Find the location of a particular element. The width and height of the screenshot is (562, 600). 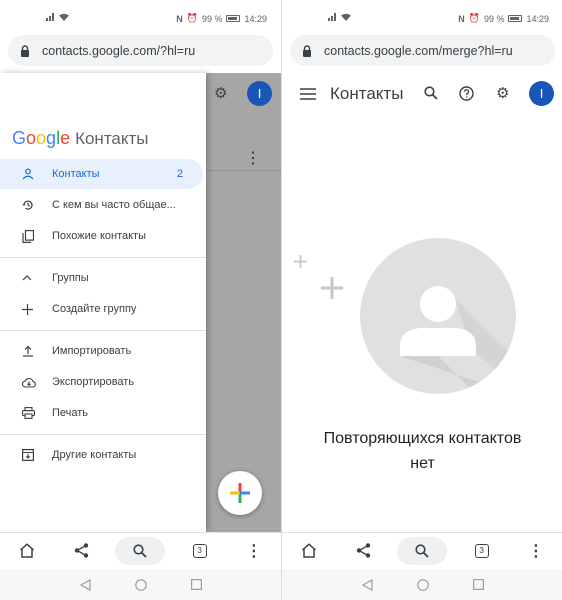

nav-item-contacts: Контакты 2 is located at coordinates (101, 174).